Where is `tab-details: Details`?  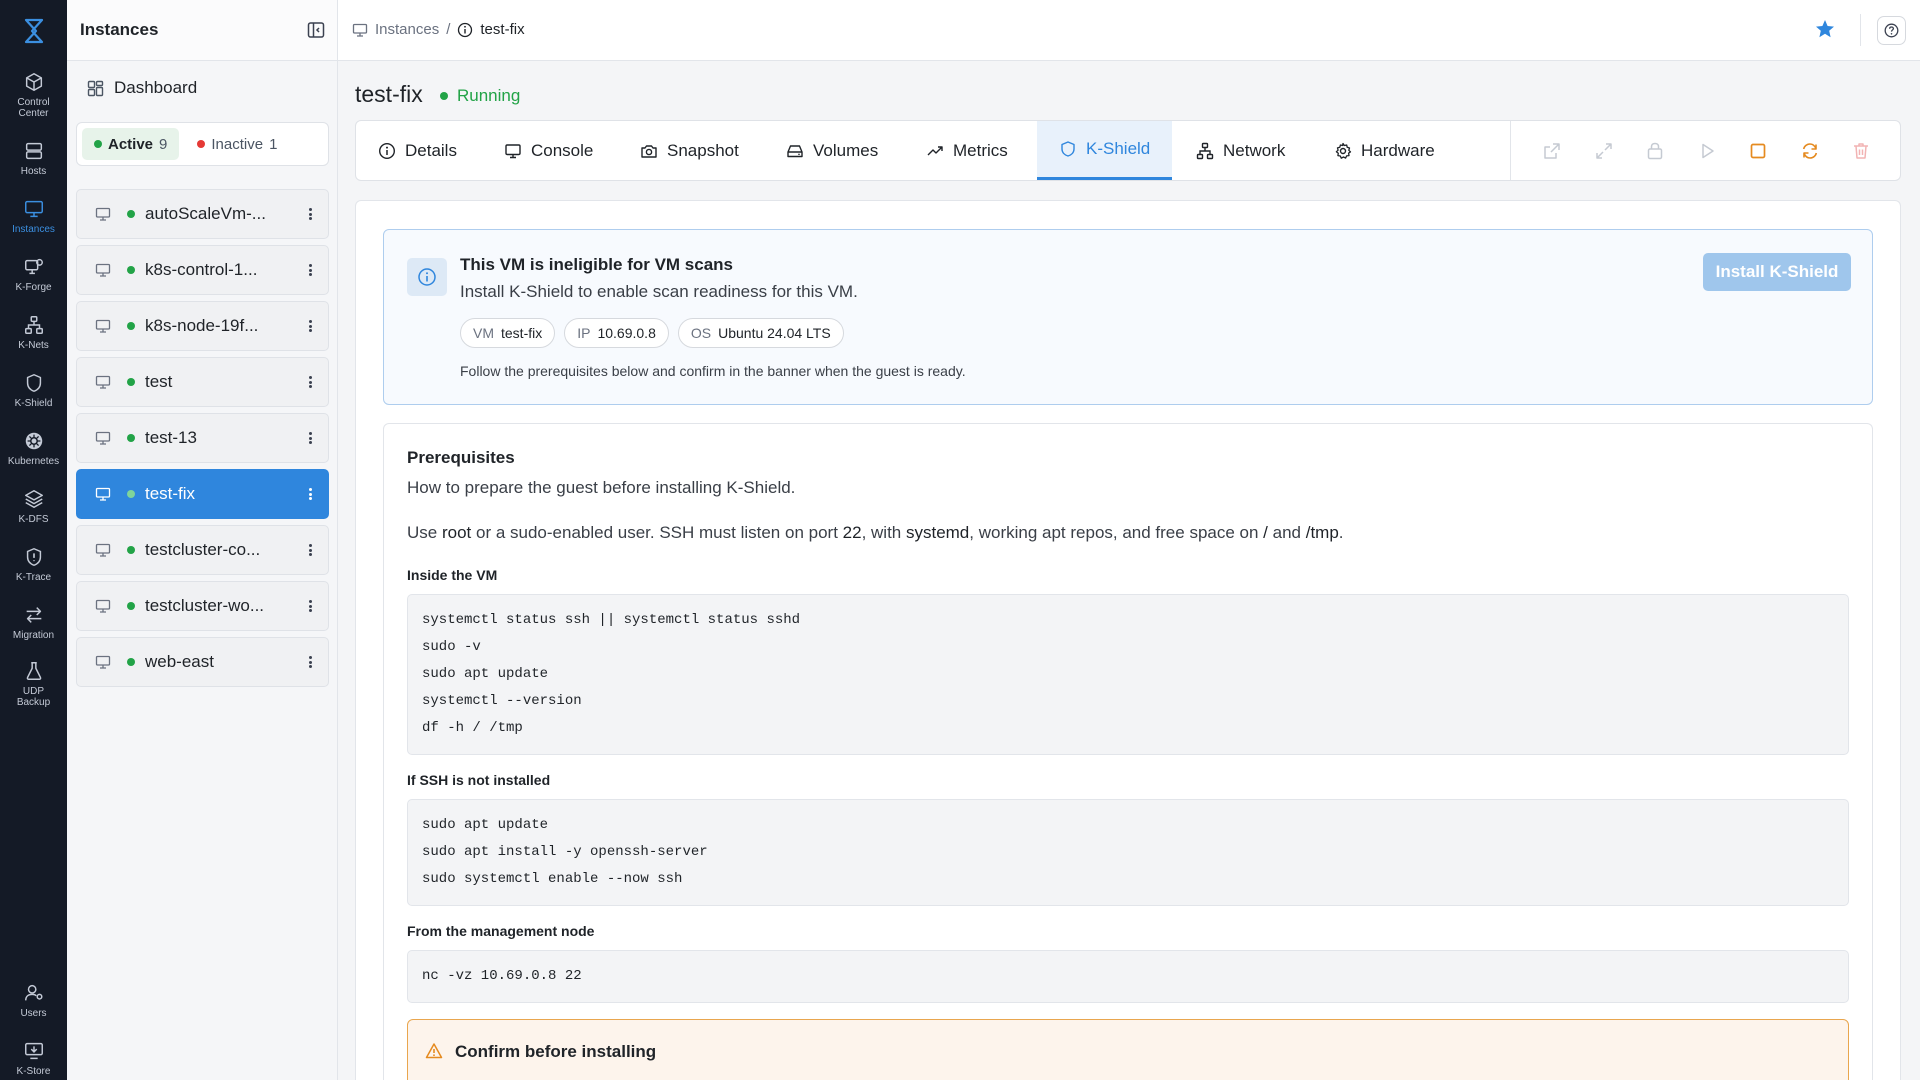 tab-details: Details is located at coordinates (417, 150).